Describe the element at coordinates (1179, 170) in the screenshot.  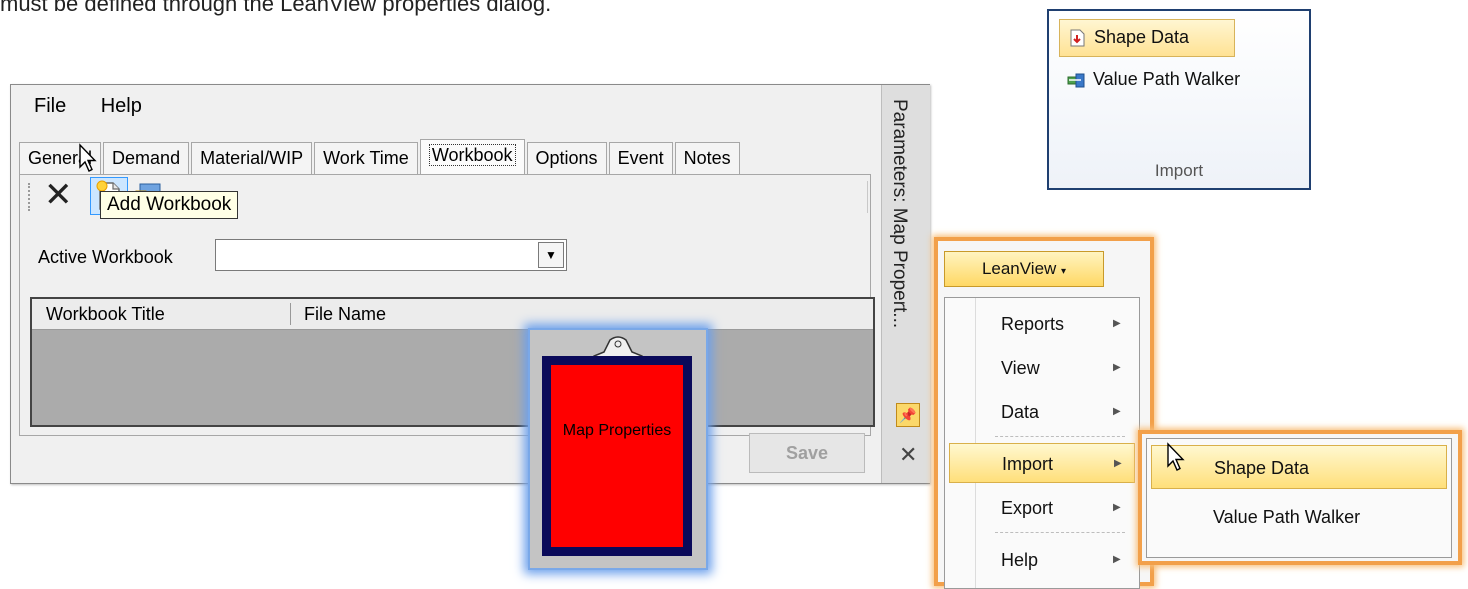
I see `ribbon-group-label: Import` at that location.